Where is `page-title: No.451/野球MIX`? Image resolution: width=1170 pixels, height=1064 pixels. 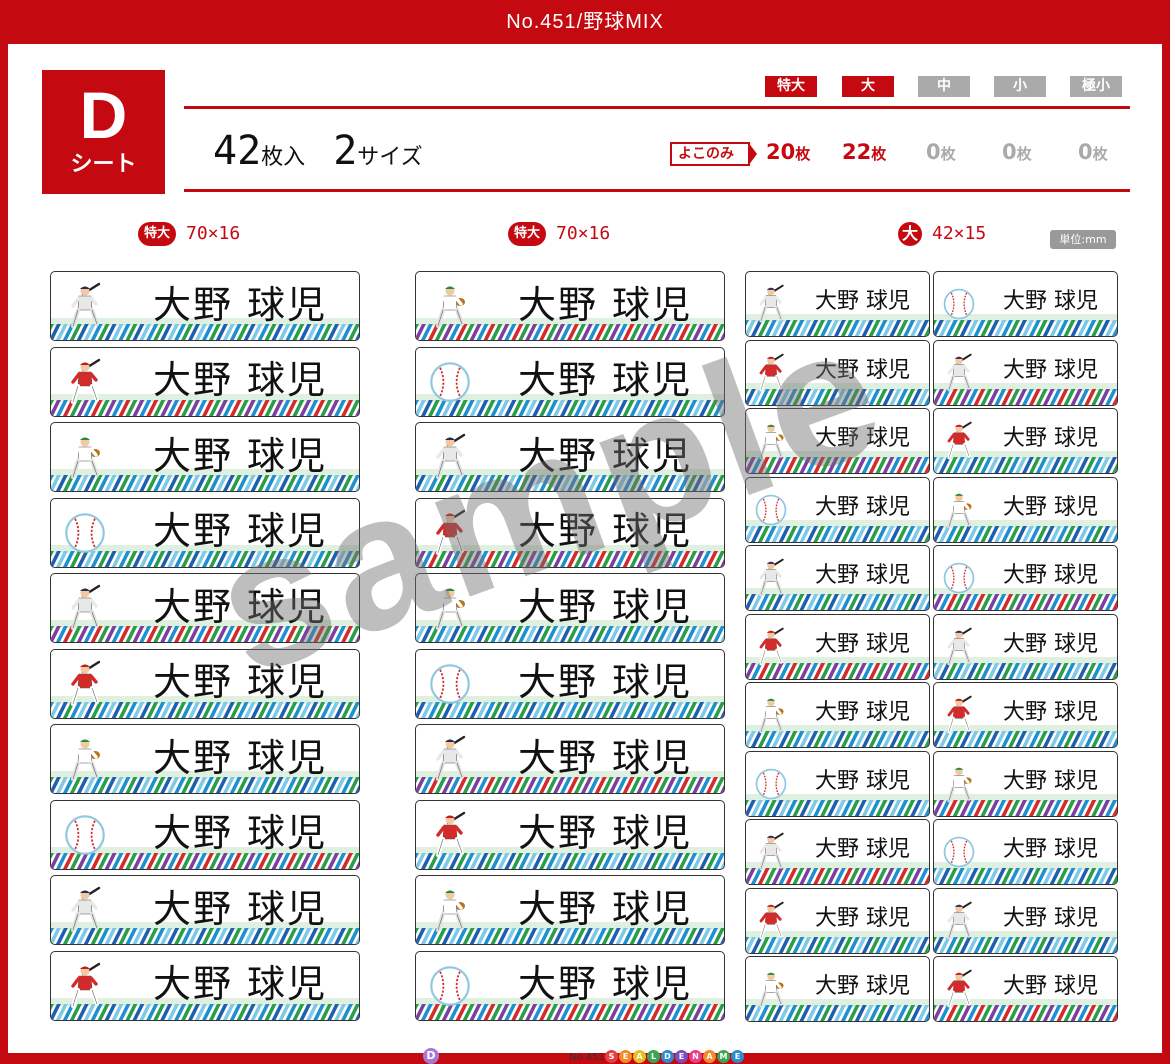
page-title: No.451/野球MIX is located at coordinates (585, 22).